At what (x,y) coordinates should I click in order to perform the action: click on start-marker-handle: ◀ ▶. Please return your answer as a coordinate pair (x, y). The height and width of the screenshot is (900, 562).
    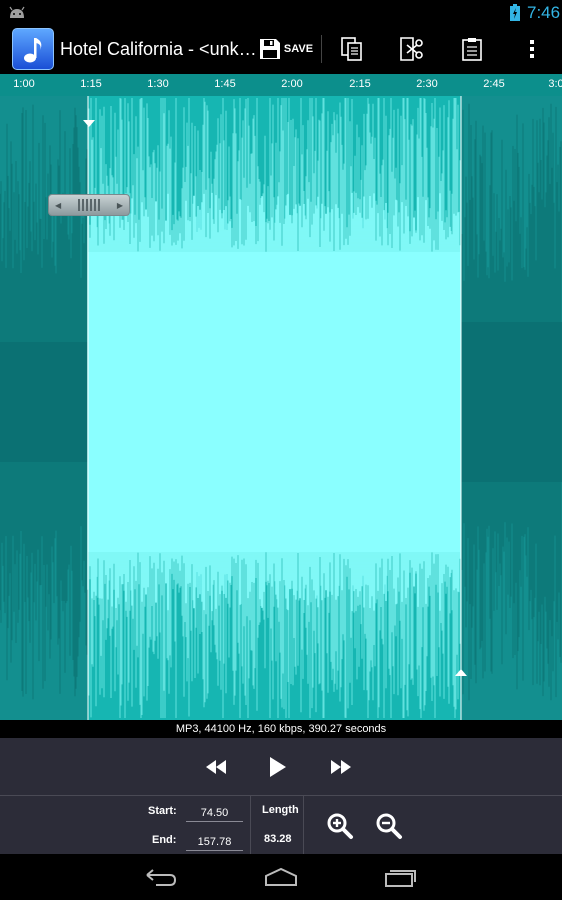
    Looking at the image, I should click on (89, 205).